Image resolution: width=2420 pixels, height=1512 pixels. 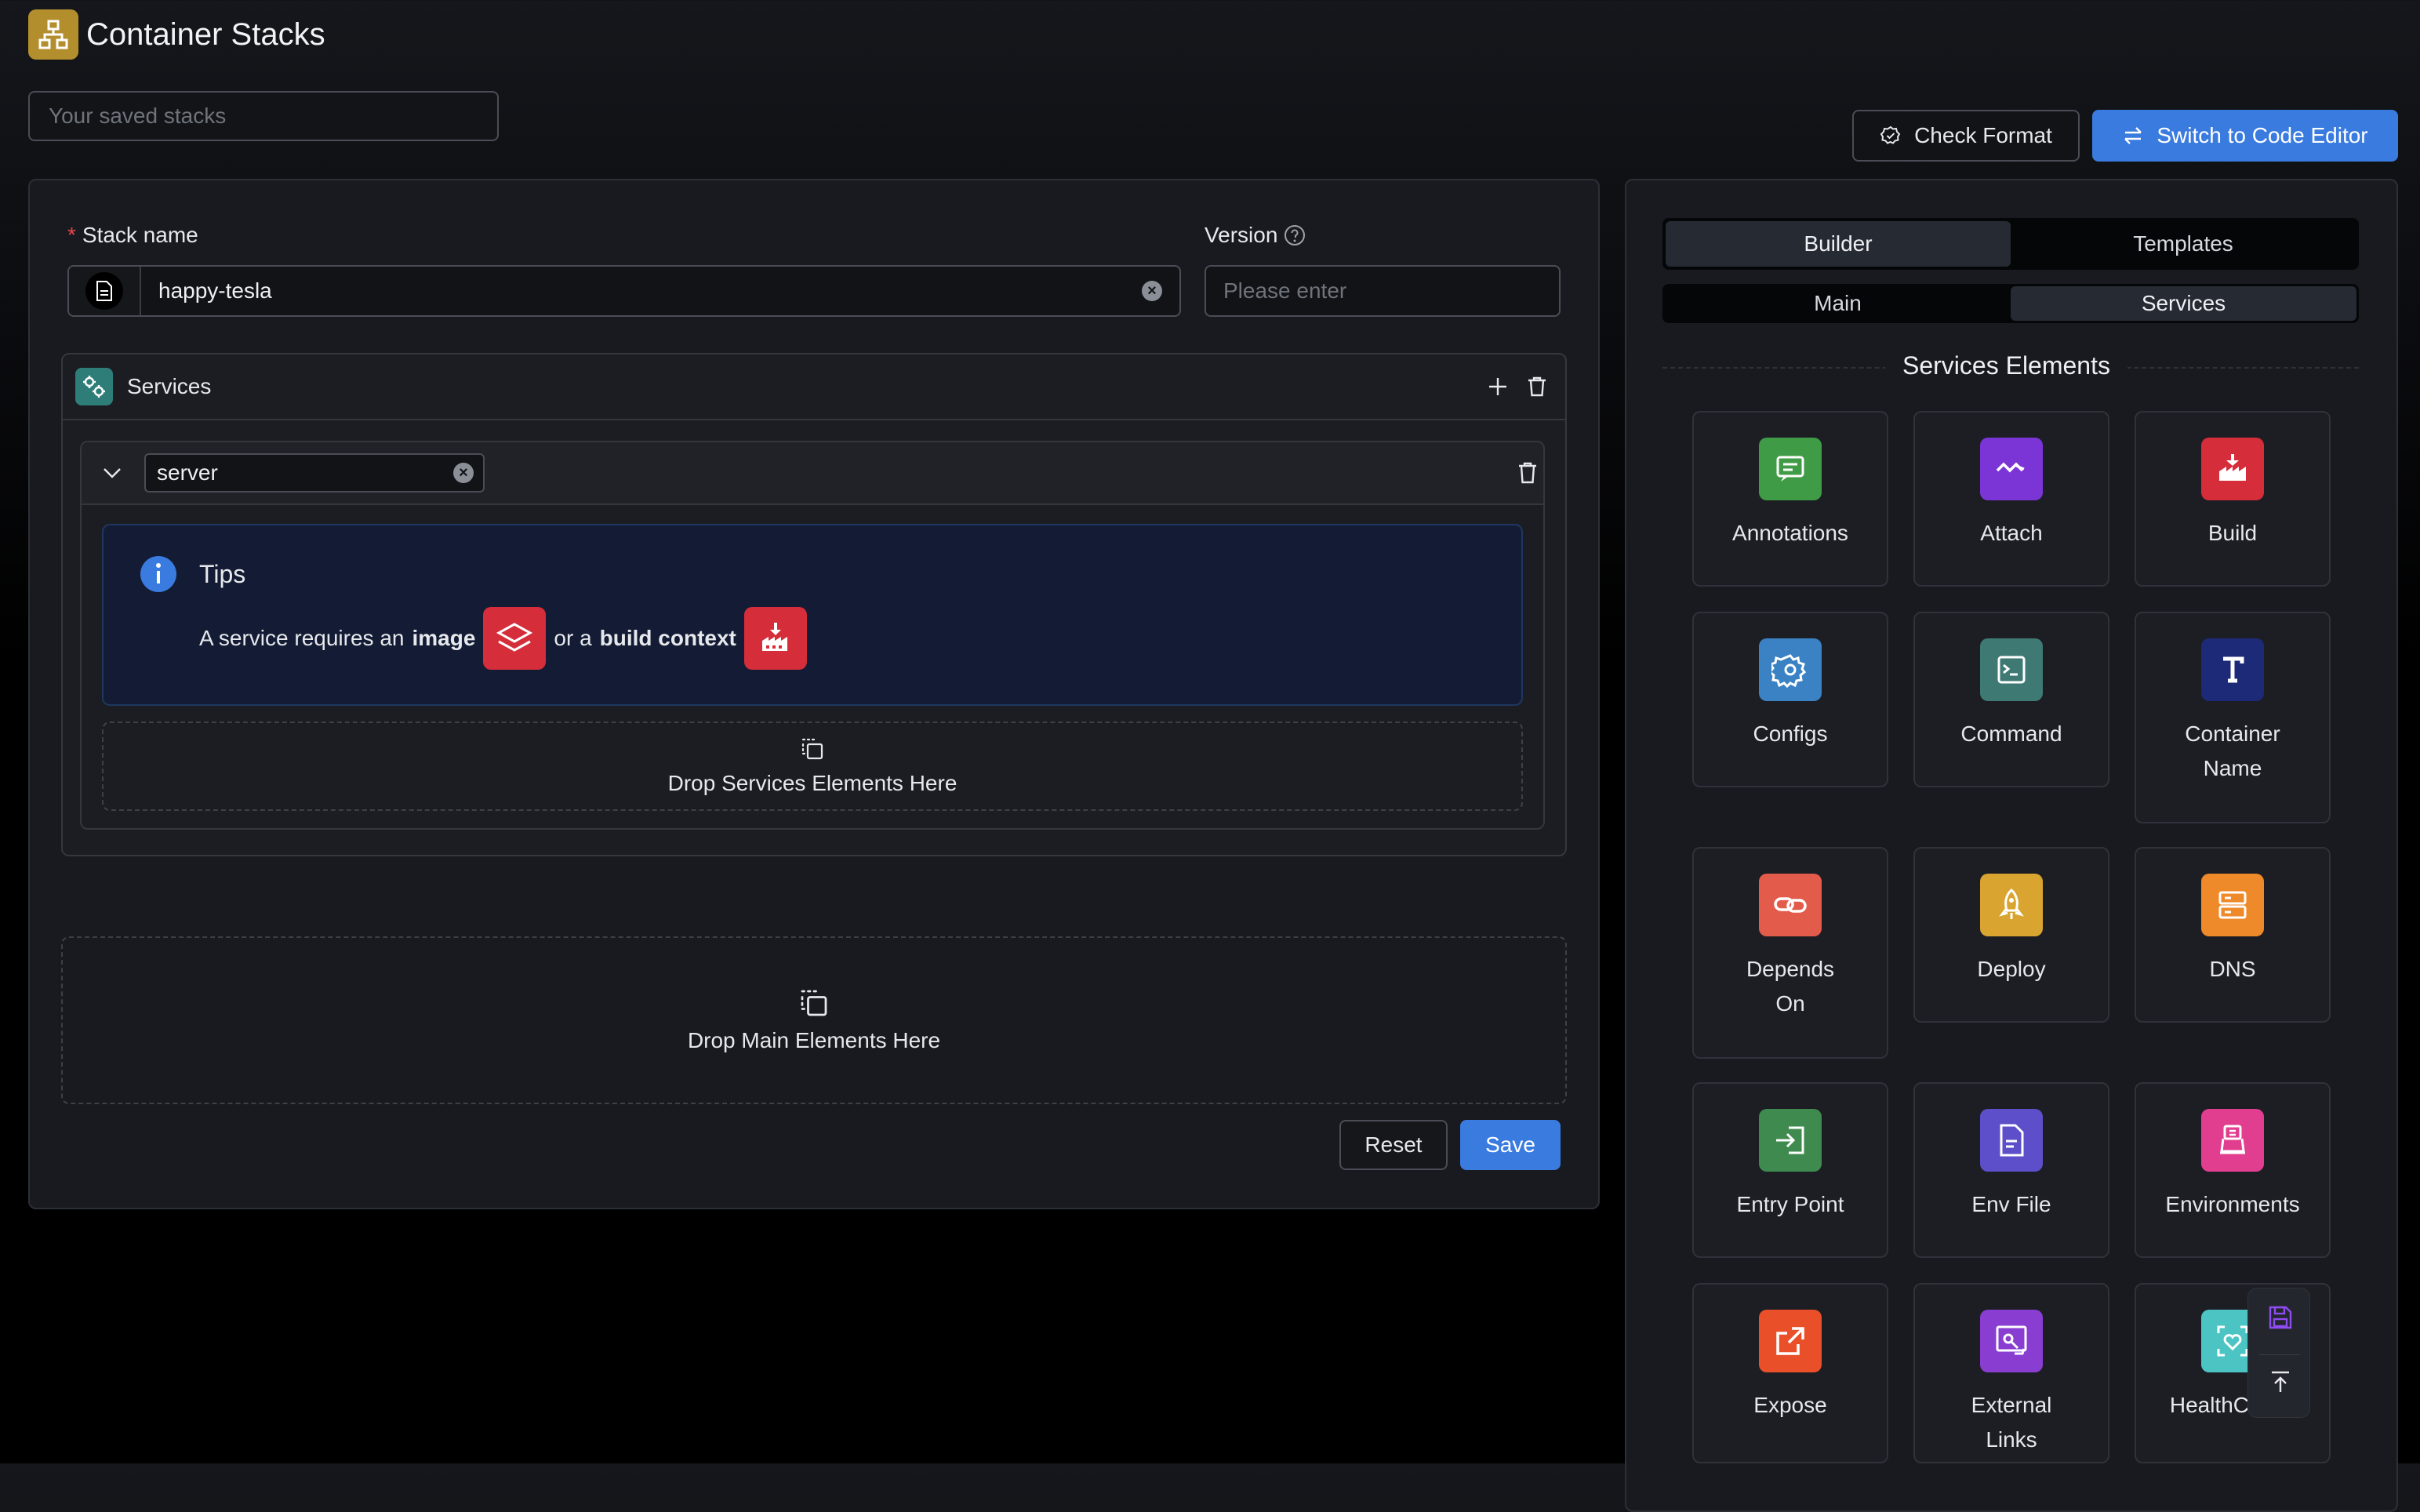 I want to click on services-drop-label: Drop Services Elements Here, so click(x=812, y=783).